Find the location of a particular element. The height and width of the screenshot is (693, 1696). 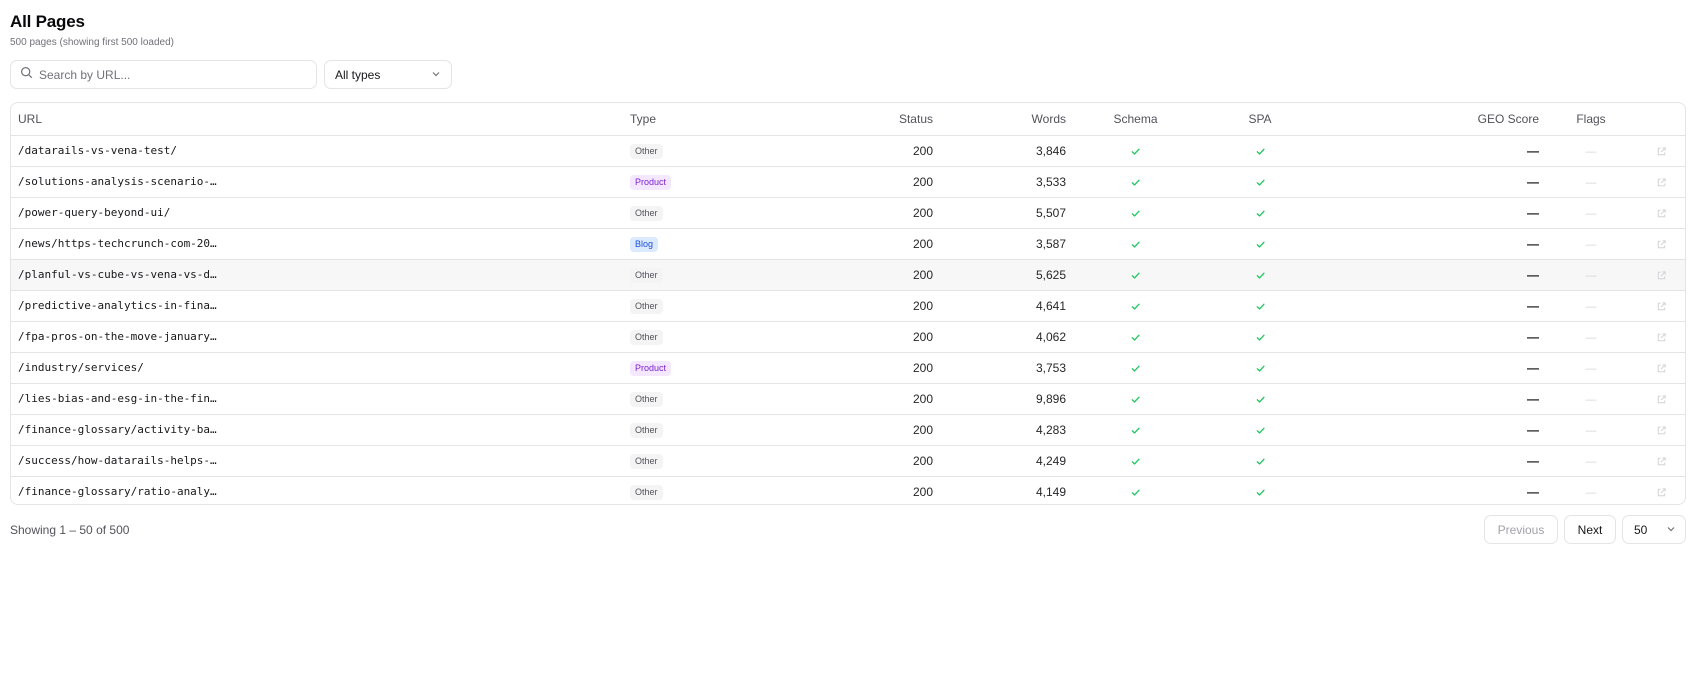

row-words: 3,846 is located at coordinates (1006, 151).